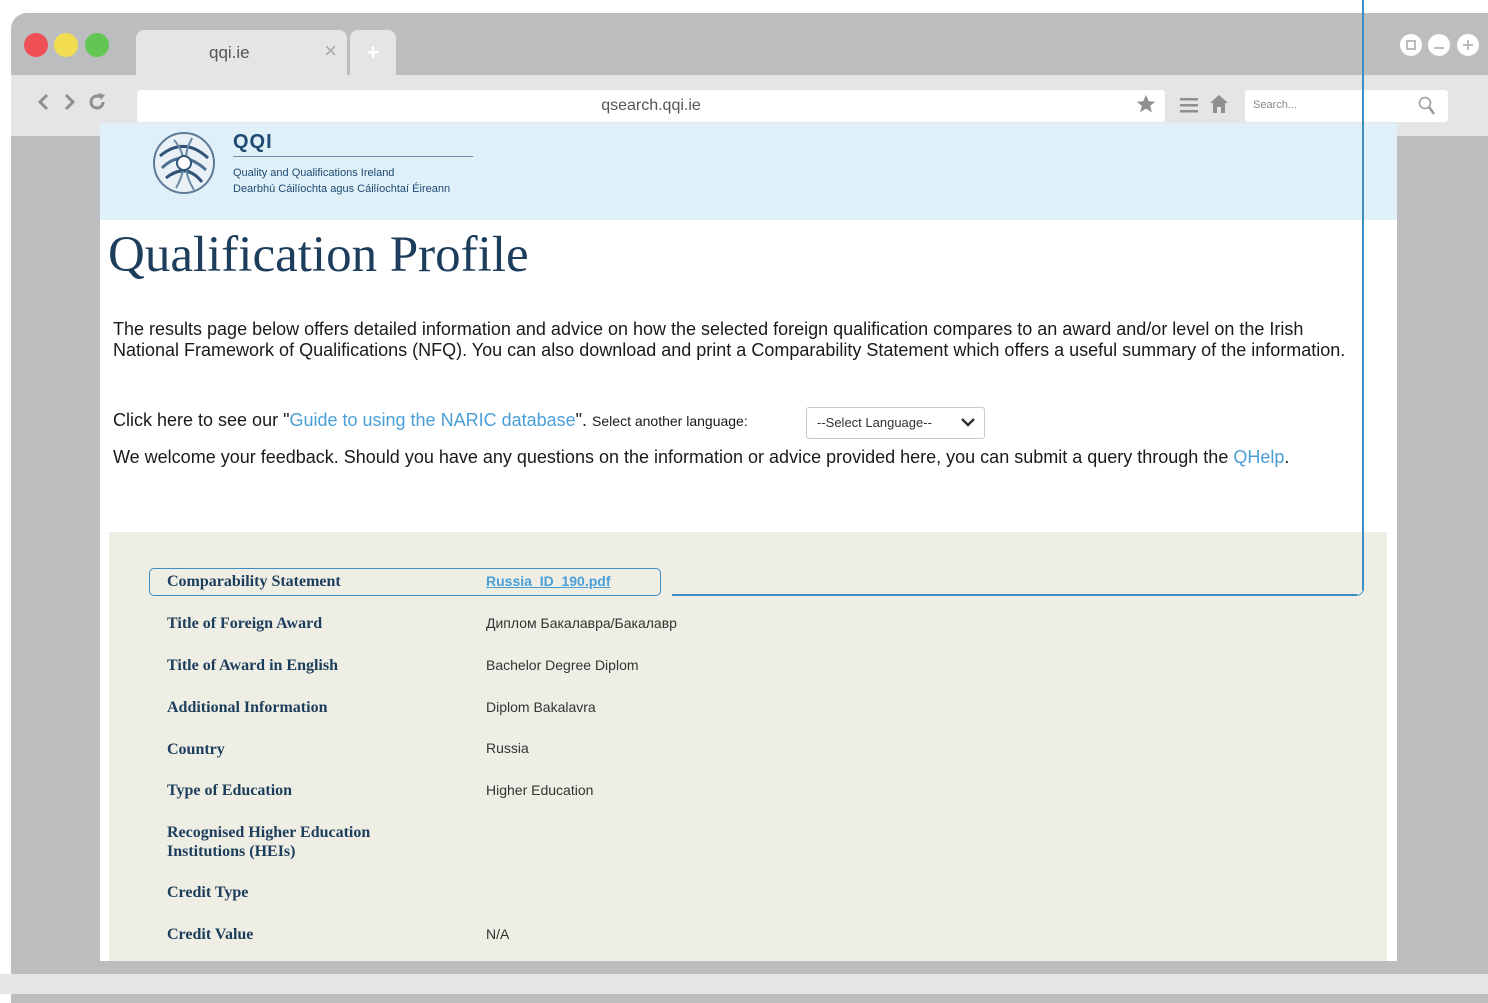  I want to click on english-title-value: Bachelor Degree Diplom, so click(562, 665).